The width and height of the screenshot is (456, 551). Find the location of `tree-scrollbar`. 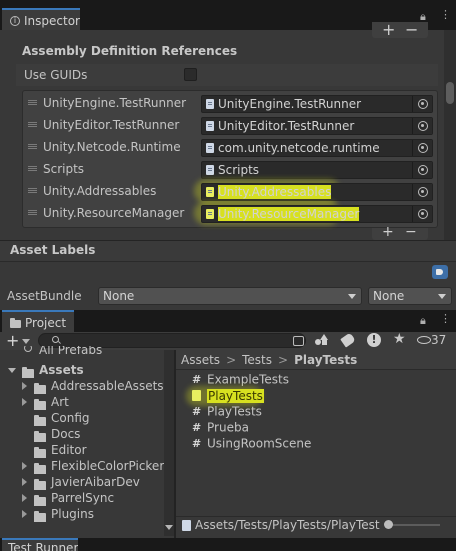

tree-scrollbar is located at coordinates (169, 443).